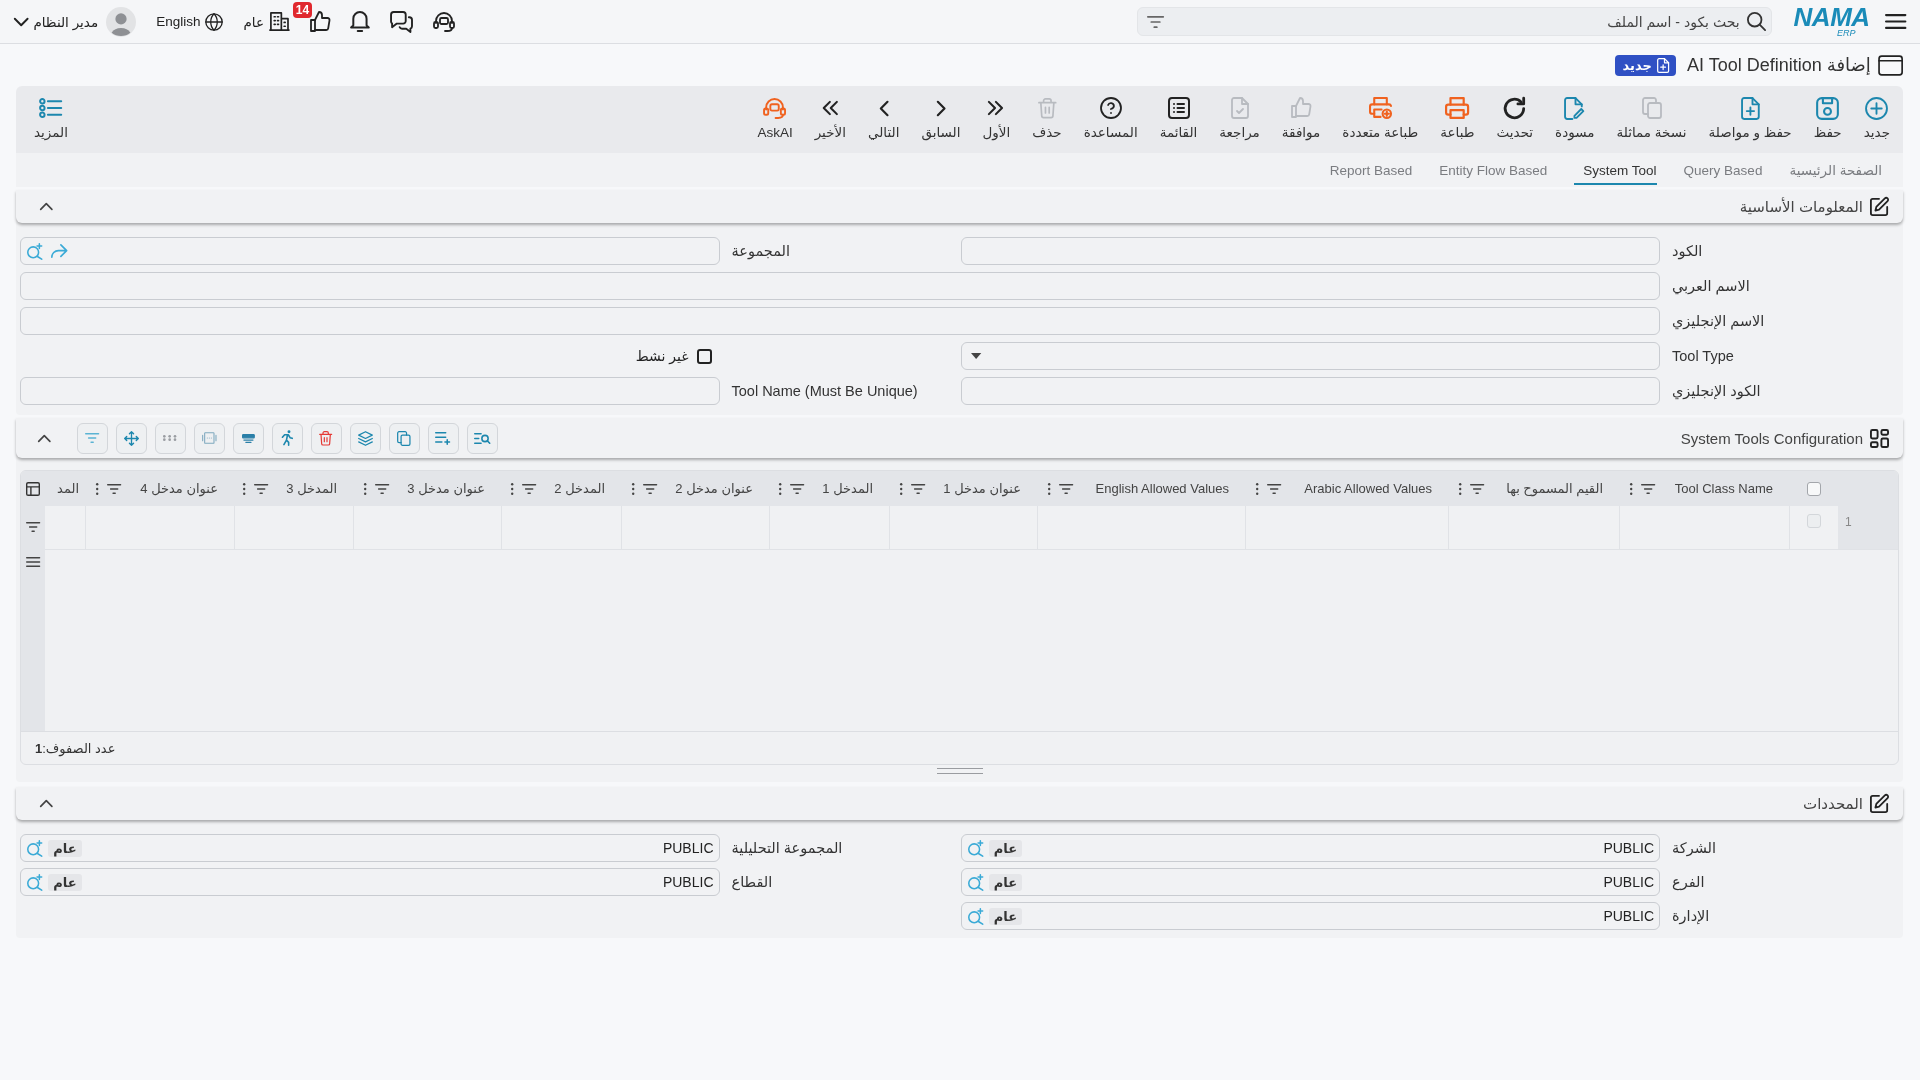  What do you see at coordinates (170, 438) in the screenshot?
I see `dots-button` at bounding box center [170, 438].